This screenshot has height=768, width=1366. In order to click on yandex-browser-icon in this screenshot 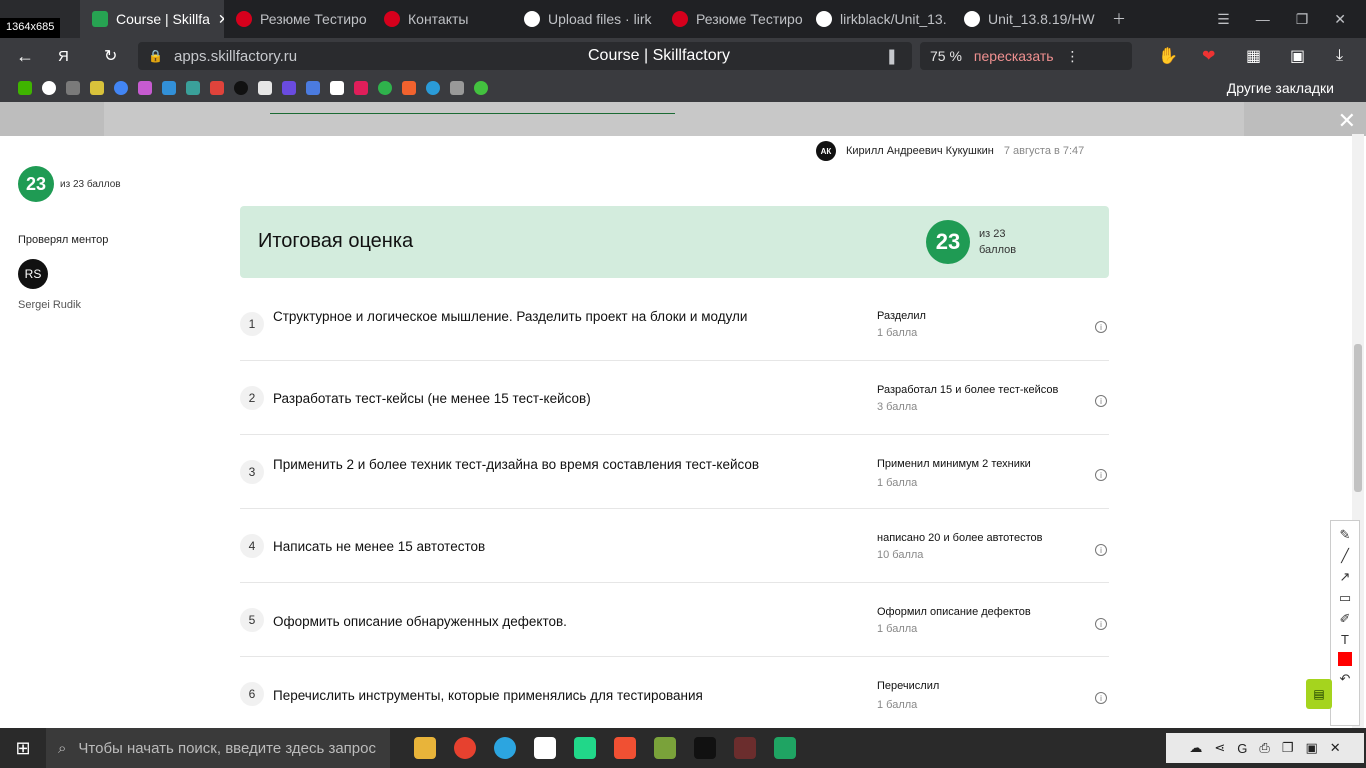, I will do `click(465, 748)`.